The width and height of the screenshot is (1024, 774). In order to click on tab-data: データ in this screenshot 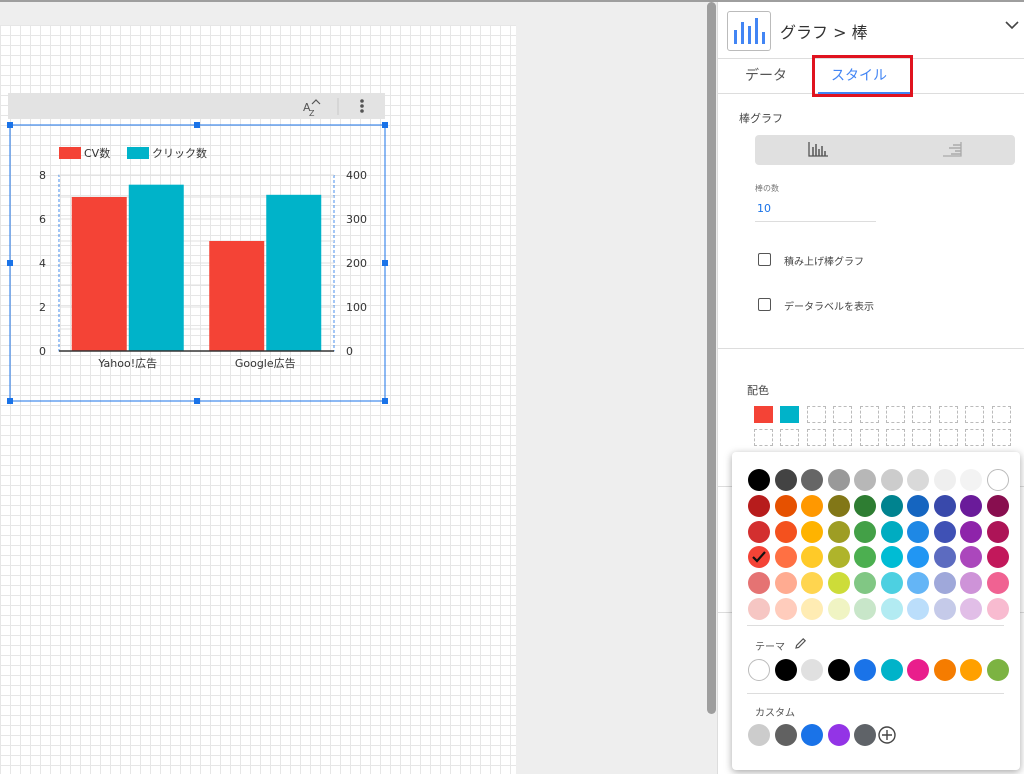, I will do `click(766, 75)`.